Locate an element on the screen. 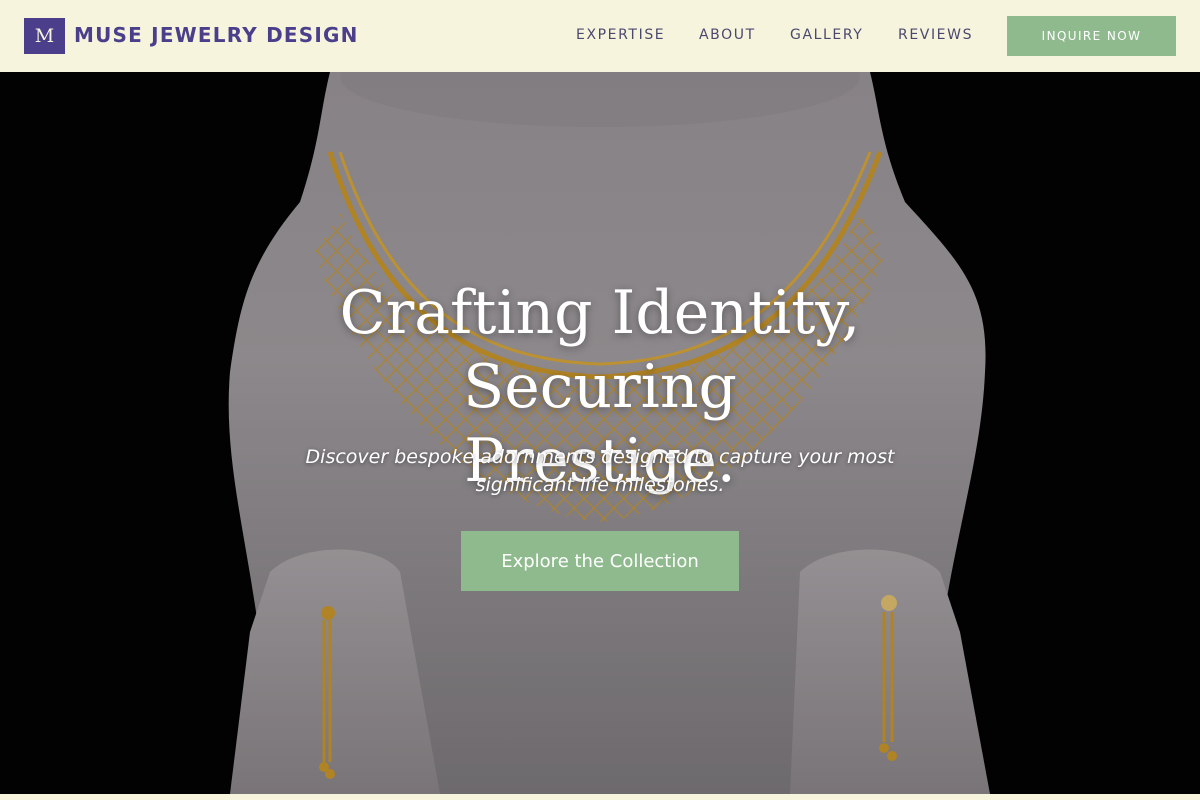  explore-collection-button: Explore the Collection is located at coordinates (600, 561).